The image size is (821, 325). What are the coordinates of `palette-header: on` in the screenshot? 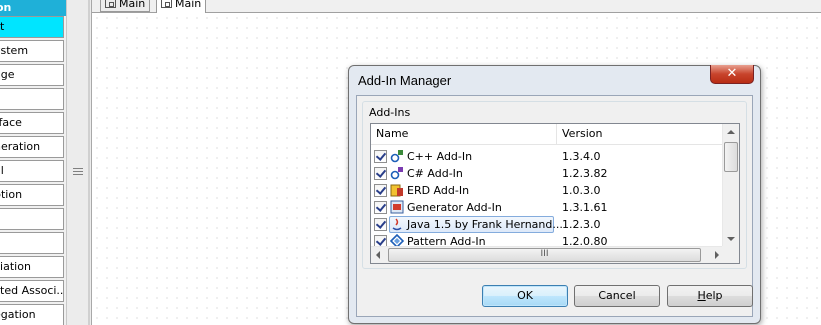 It's located at (33, 8).